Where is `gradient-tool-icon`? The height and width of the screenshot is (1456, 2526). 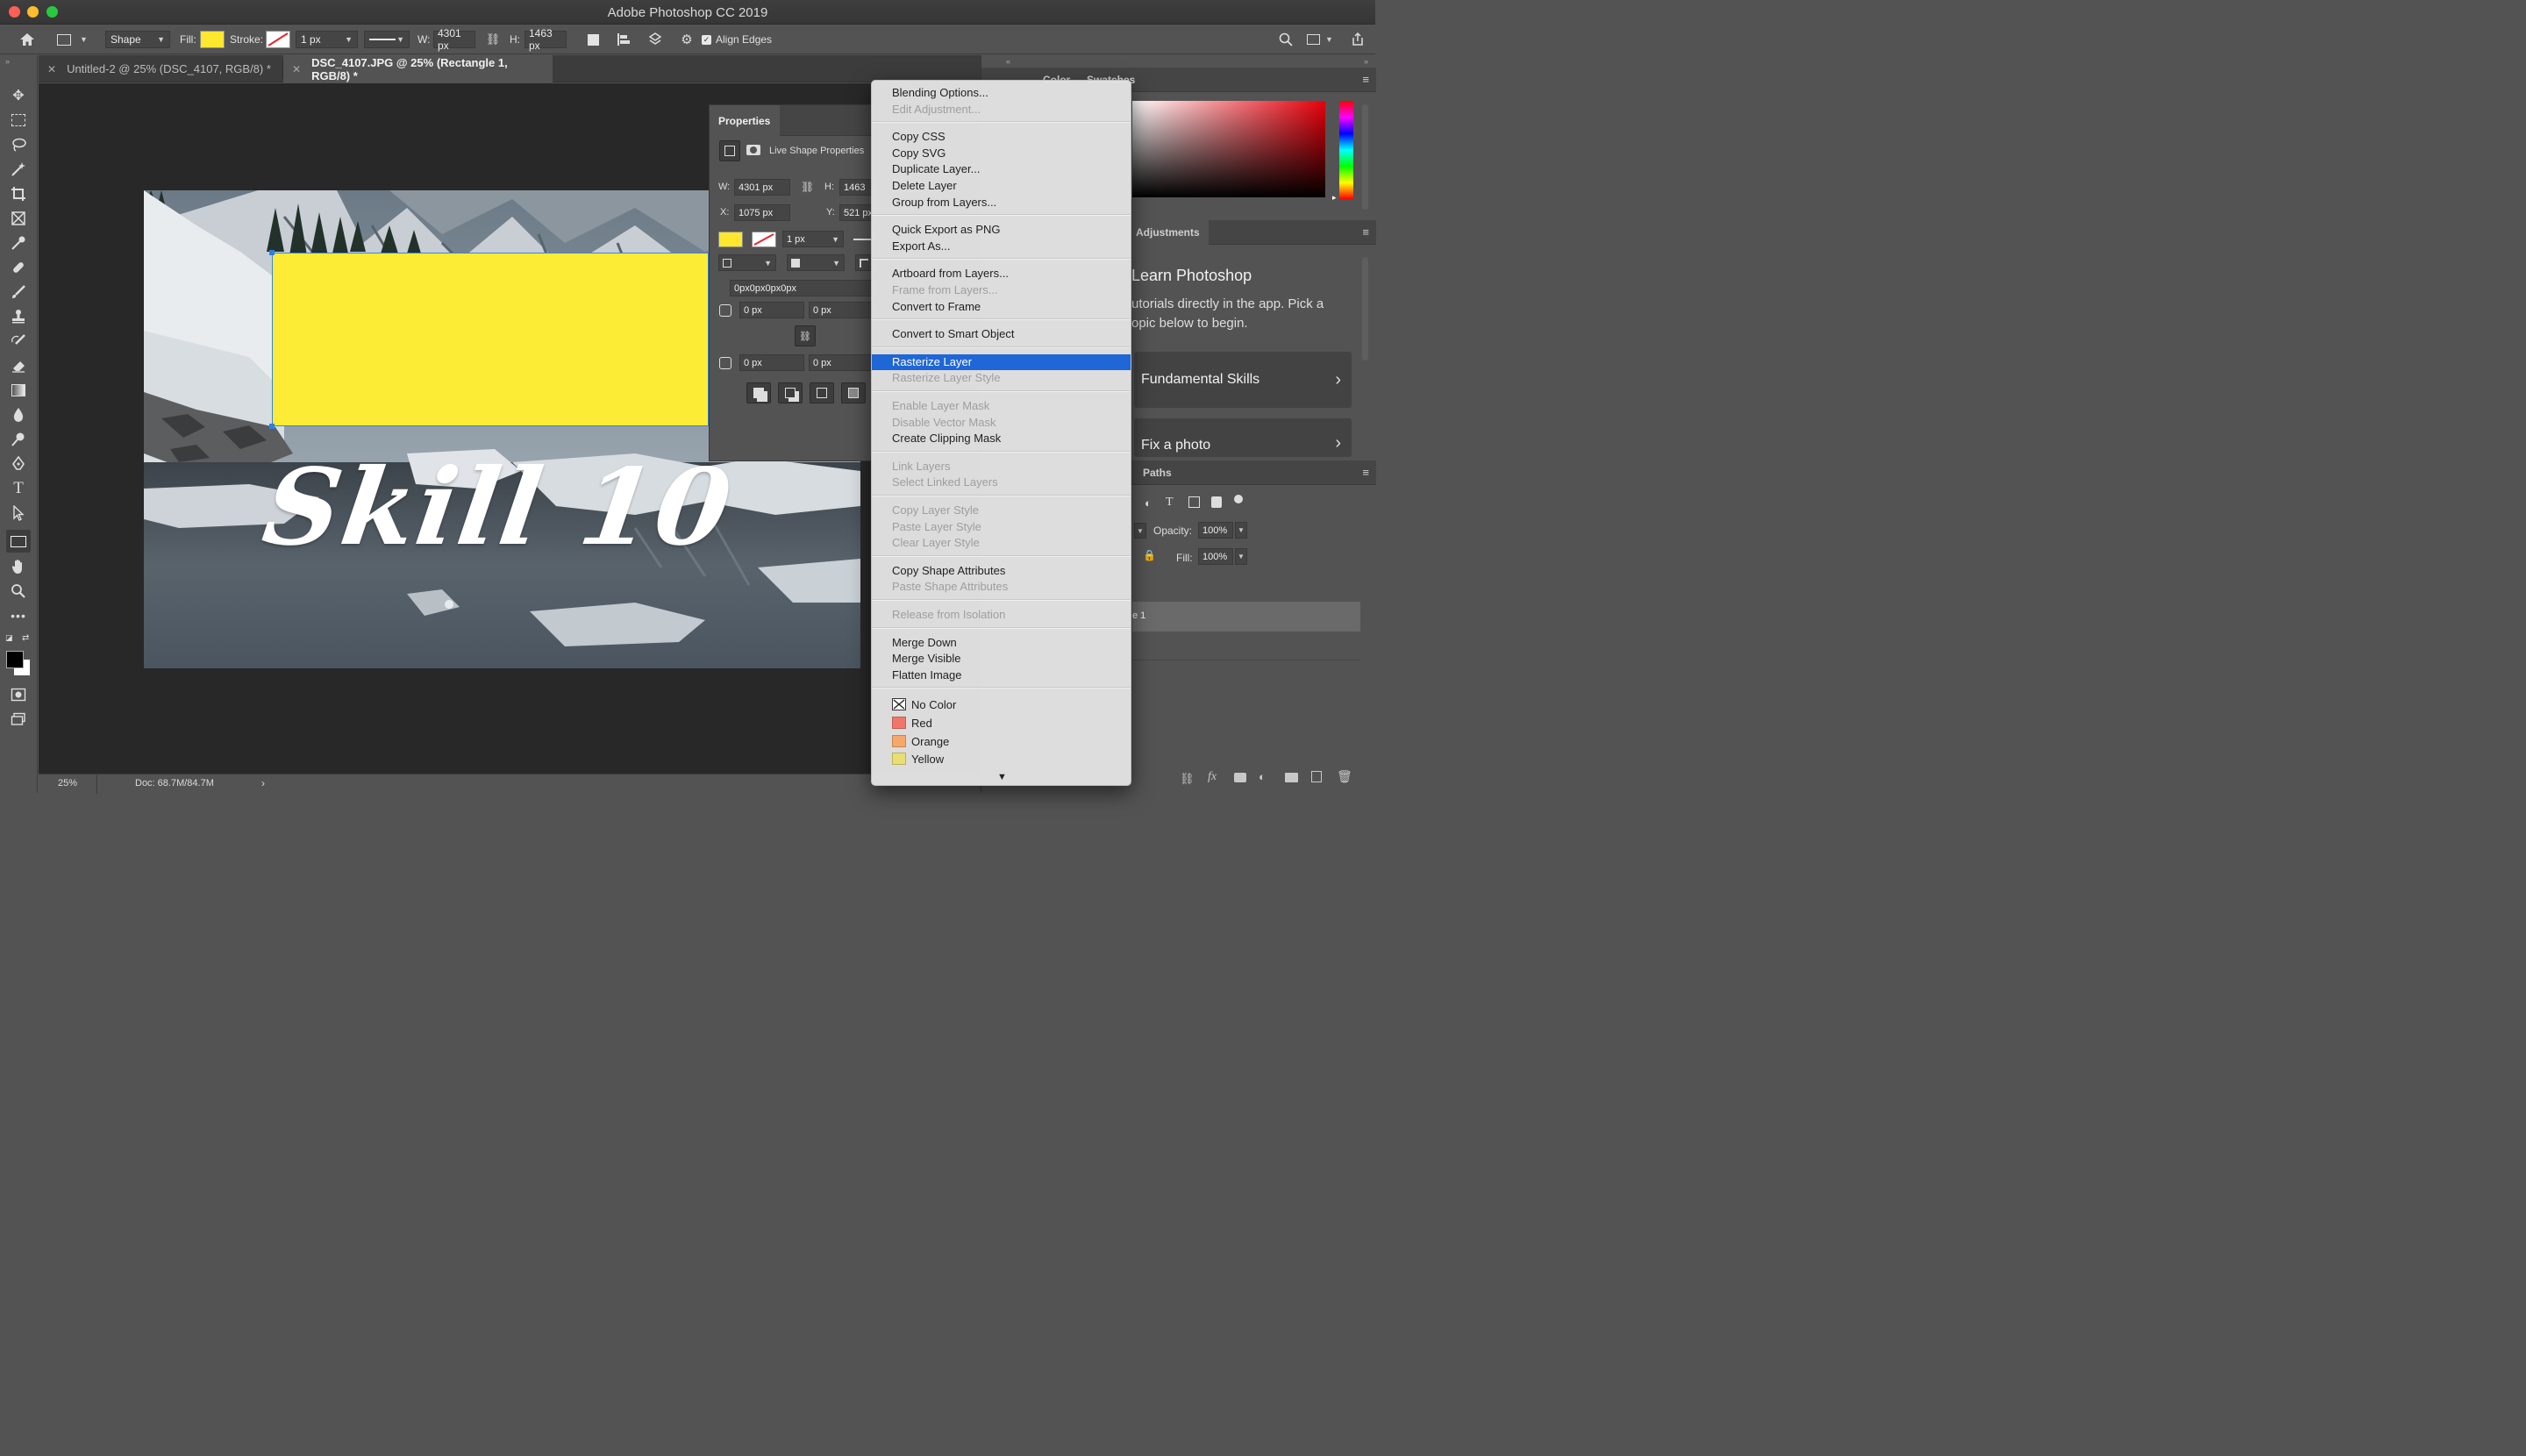
gradient-tool-icon is located at coordinates (18, 390).